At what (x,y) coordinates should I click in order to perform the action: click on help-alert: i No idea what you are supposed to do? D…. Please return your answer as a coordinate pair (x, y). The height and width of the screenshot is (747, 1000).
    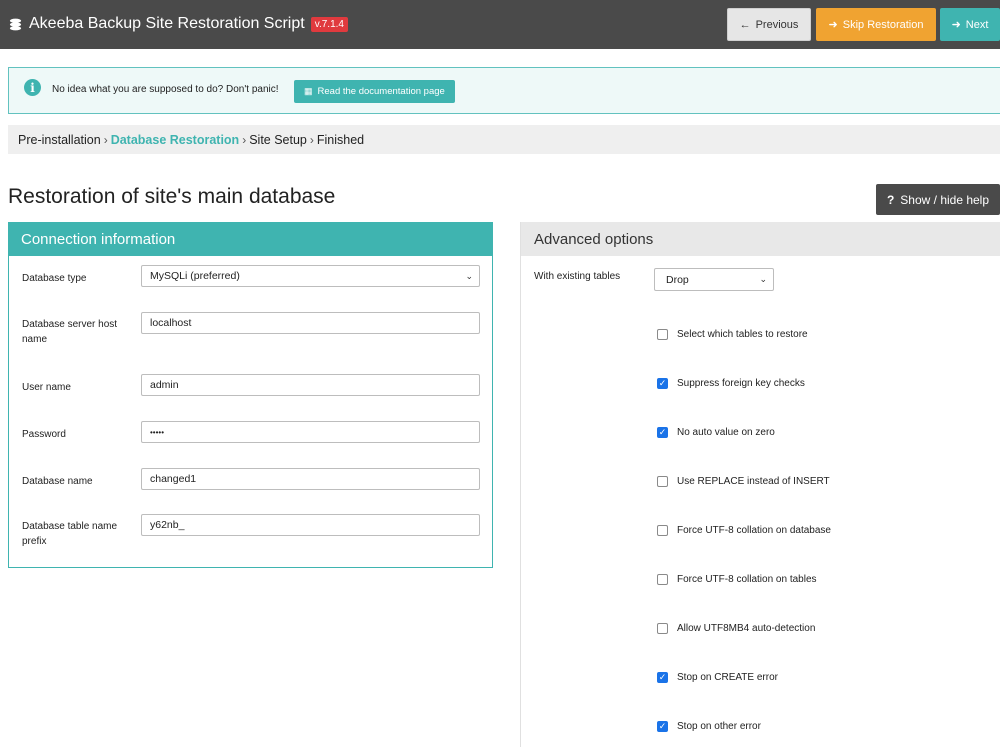
    Looking at the image, I should click on (504, 90).